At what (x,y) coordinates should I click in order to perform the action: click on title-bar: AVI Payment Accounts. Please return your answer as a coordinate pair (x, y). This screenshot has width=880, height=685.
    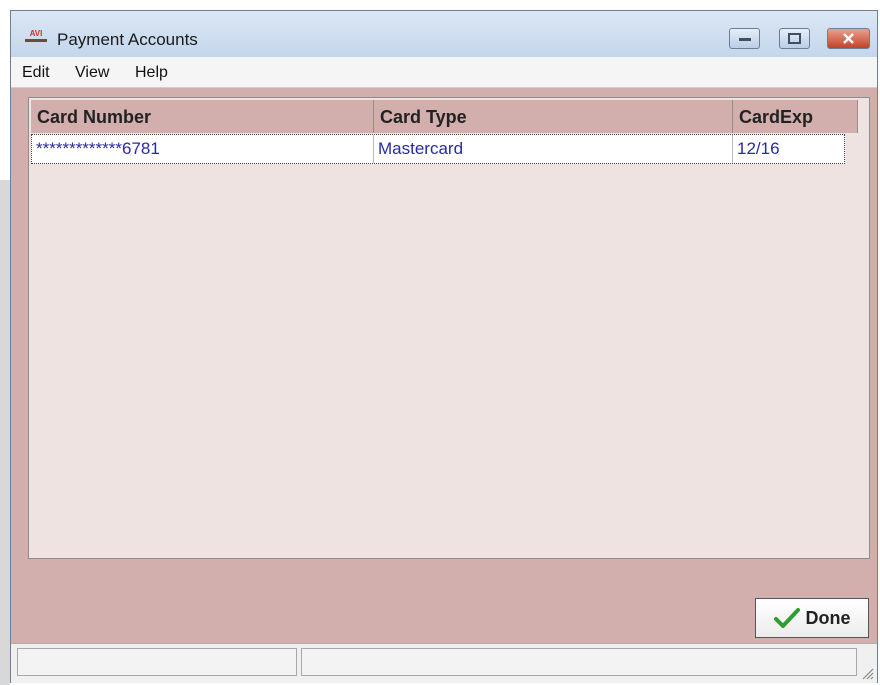
    Looking at the image, I should click on (444, 34).